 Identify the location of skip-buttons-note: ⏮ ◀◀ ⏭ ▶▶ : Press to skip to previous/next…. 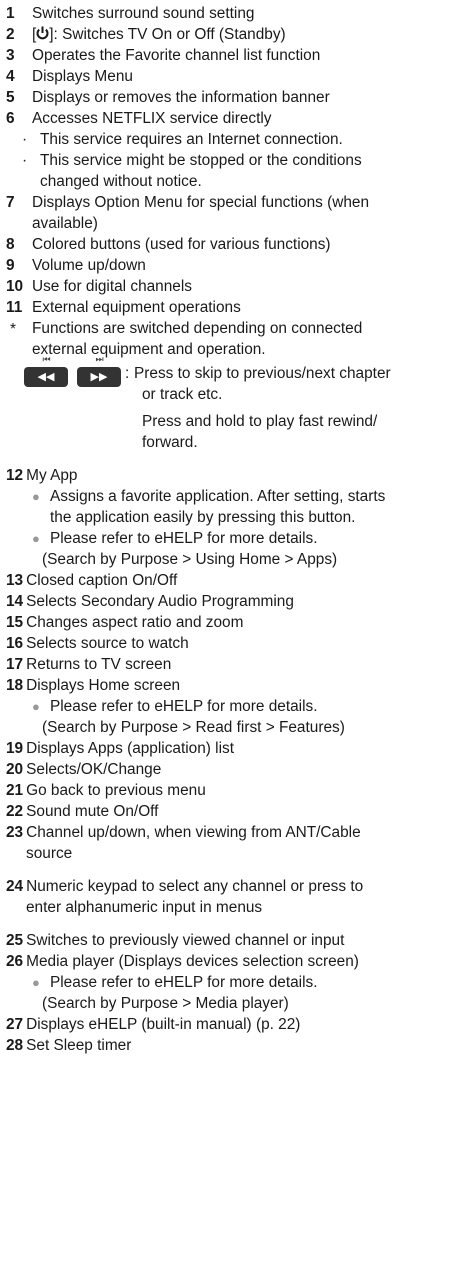
(233, 371).